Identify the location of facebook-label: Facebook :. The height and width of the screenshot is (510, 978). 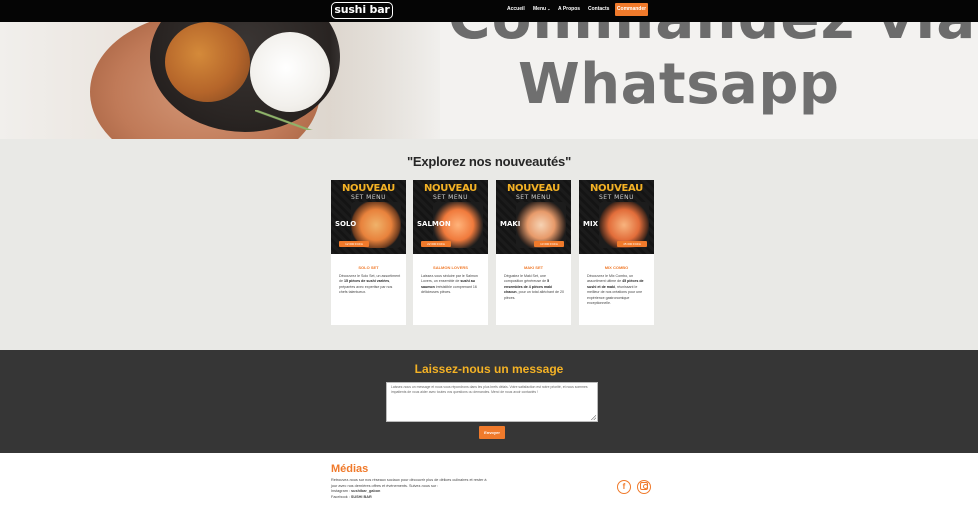
(341, 496).